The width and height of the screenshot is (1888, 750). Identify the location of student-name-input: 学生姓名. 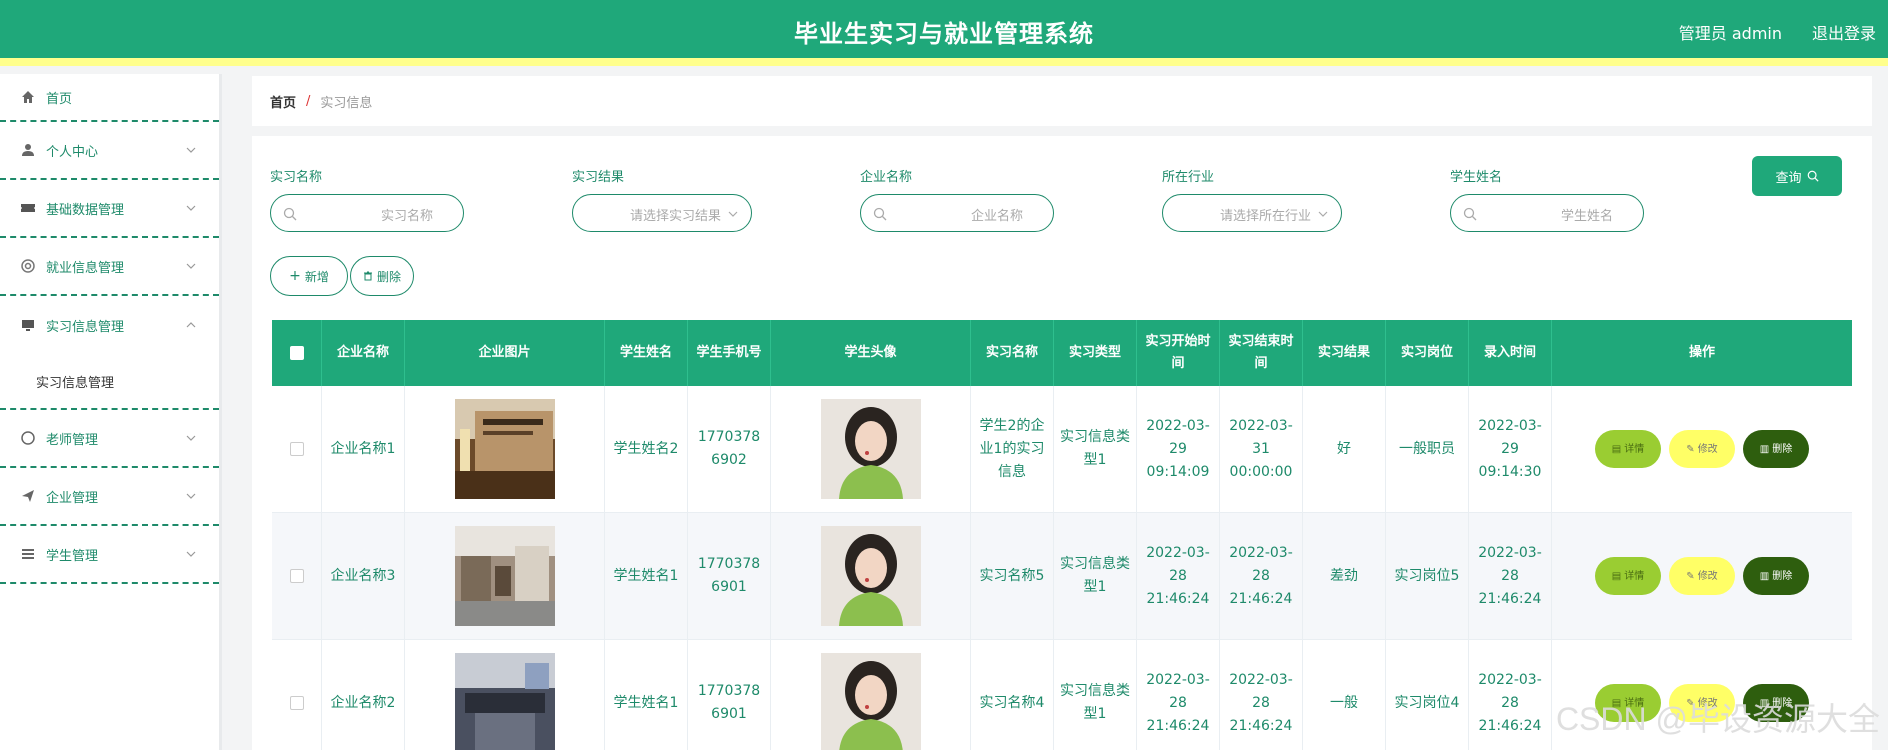
(1547, 213).